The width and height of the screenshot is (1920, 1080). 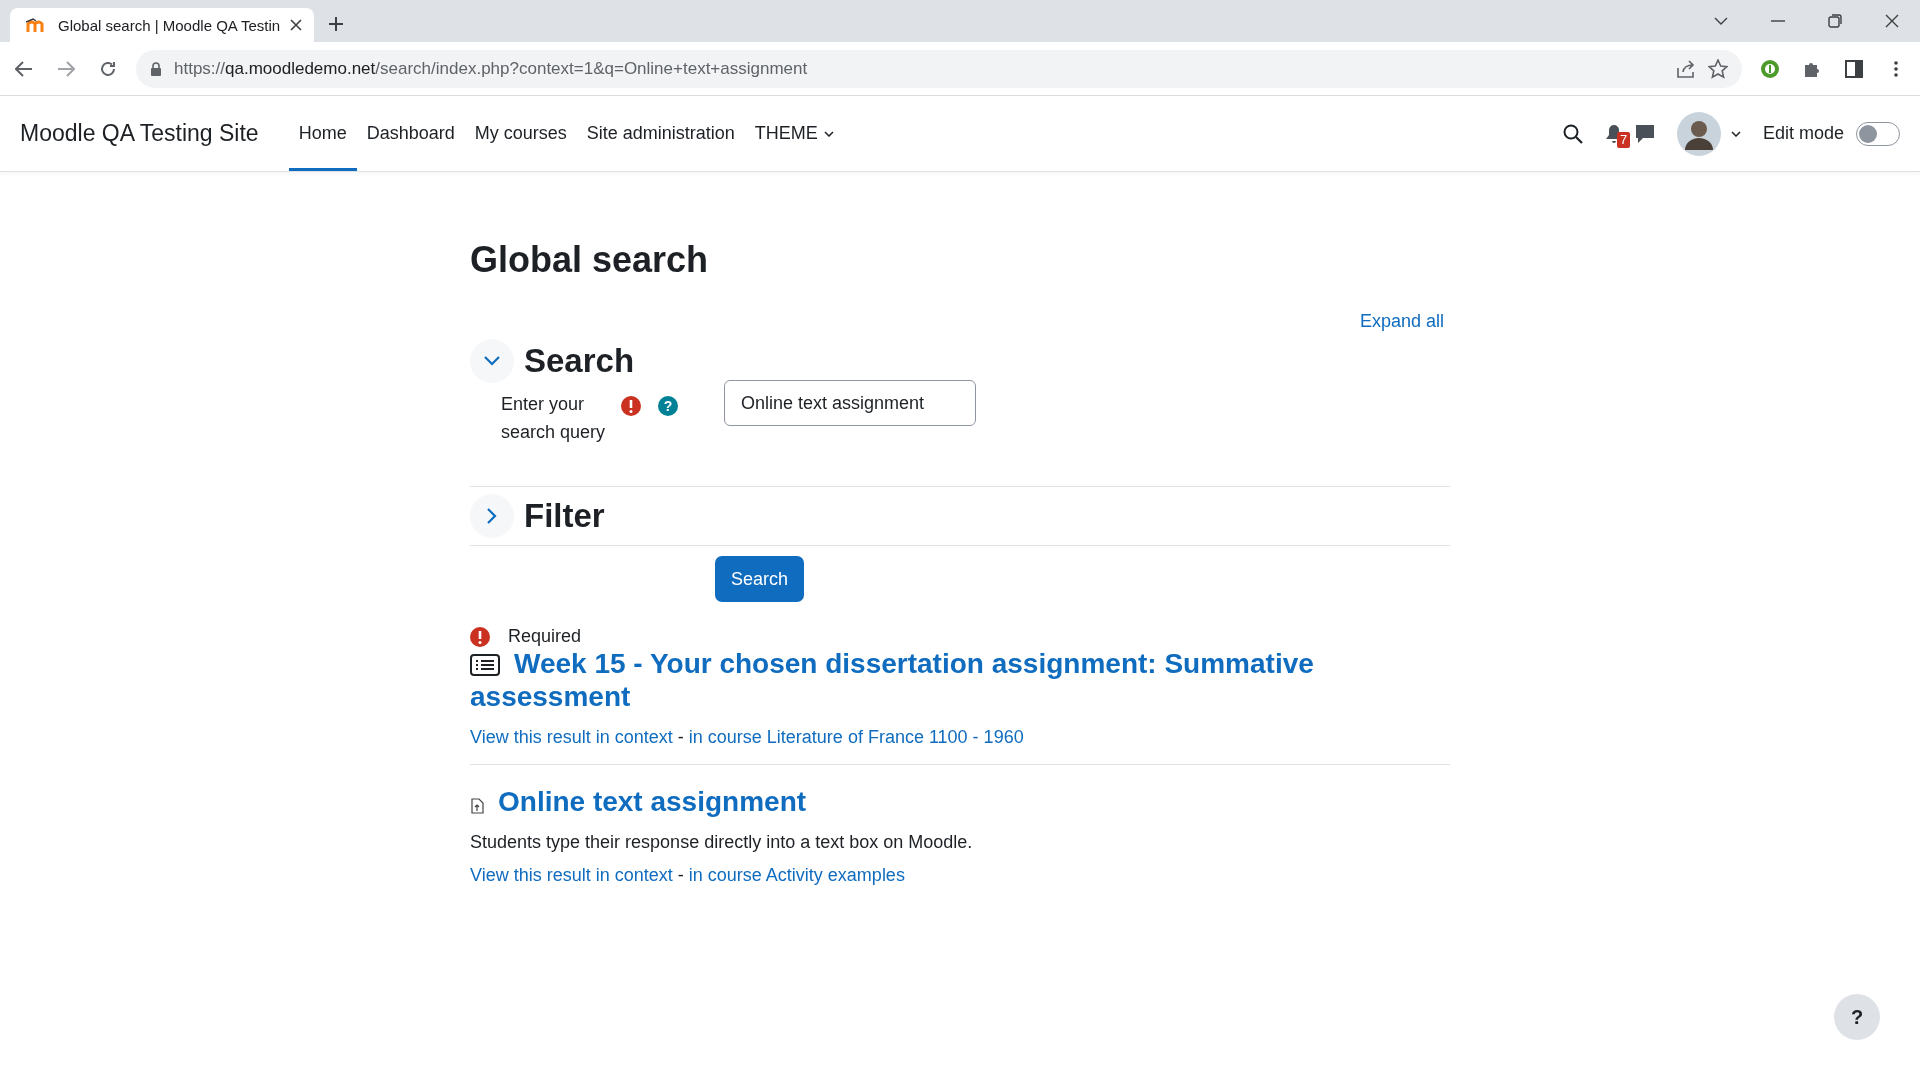 What do you see at coordinates (1698, 133) in the screenshot?
I see `avatar-icon` at bounding box center [1698, 133].